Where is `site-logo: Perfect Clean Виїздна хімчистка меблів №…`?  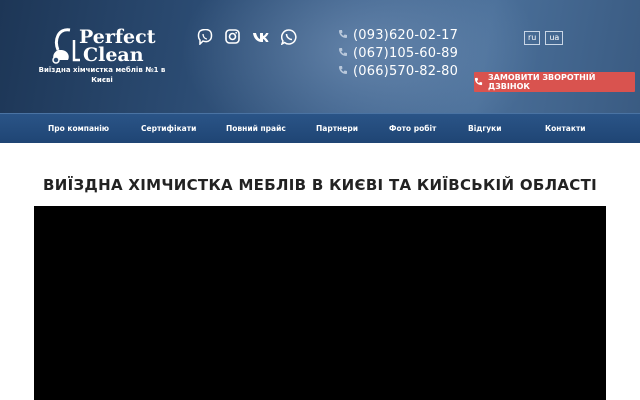 site-logo: Perfect Clean Виїздна хімчистка меблів №… is located at coordinates (104, 56).